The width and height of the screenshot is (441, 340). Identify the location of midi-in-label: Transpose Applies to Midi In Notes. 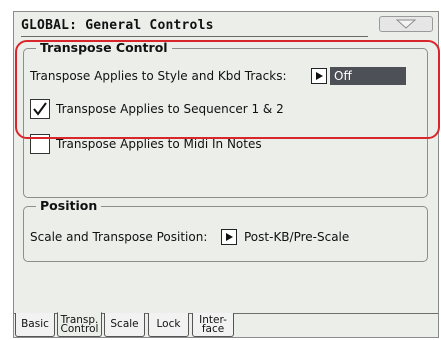
(159, 144).